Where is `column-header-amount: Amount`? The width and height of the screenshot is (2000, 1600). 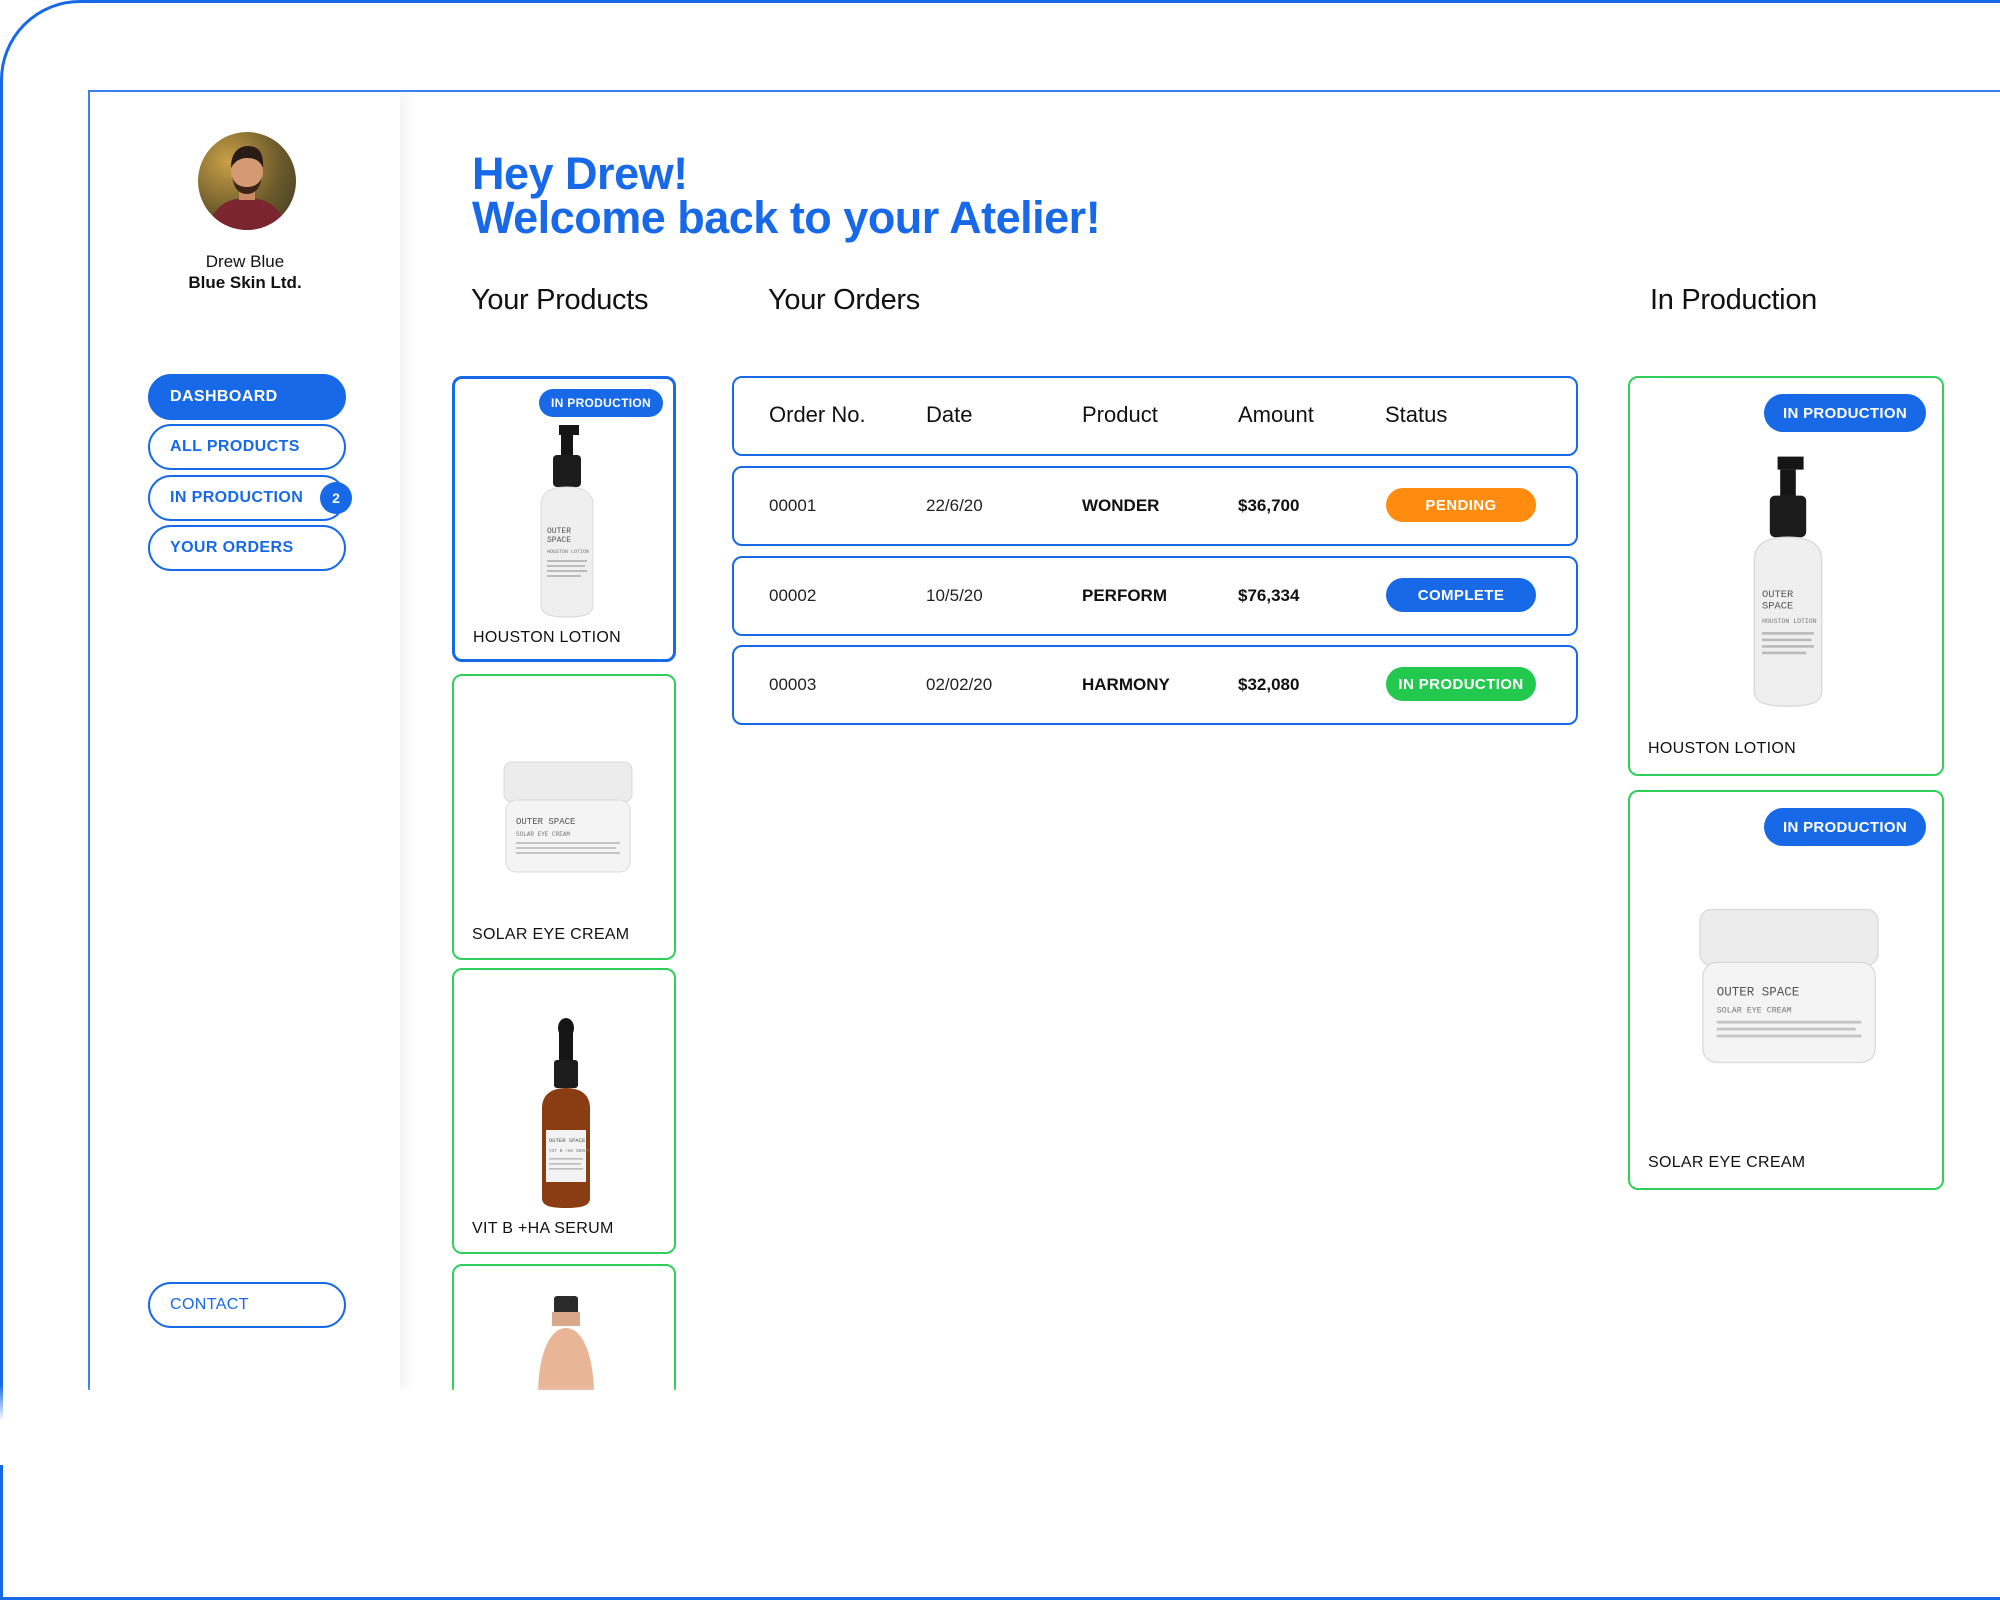 column-header-amount: Amount is located at coordinates (1276, 414).